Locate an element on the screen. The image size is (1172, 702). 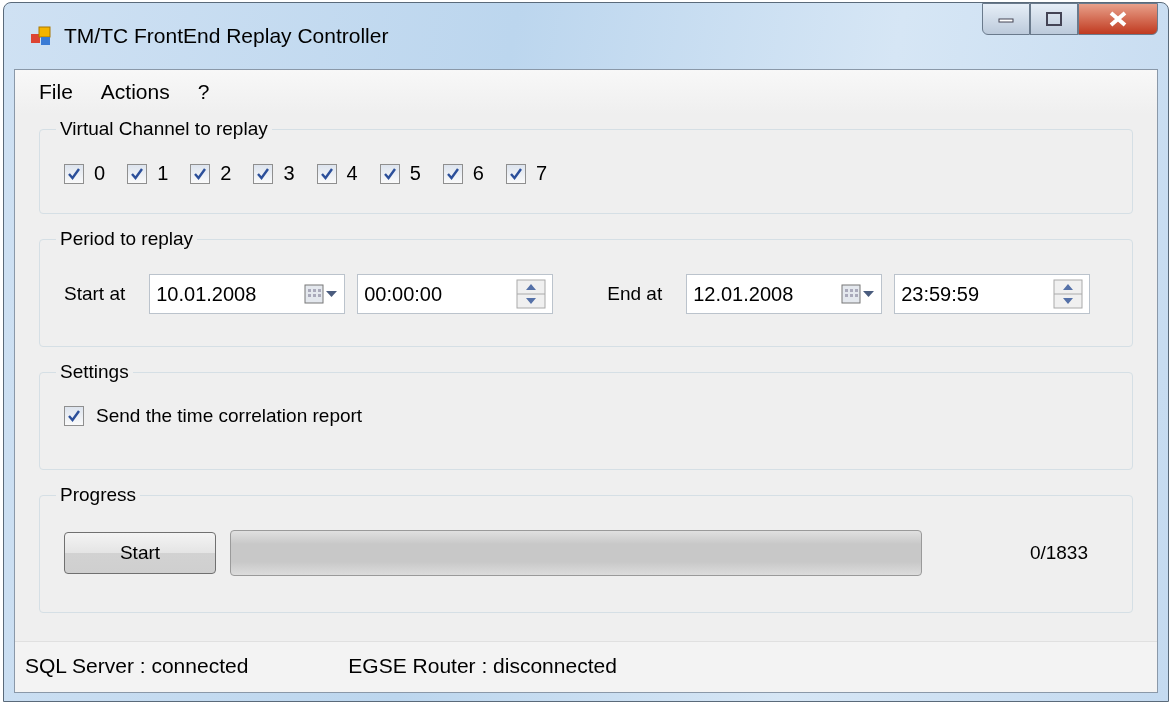
checkbox-label: 5 is located at coordinates (415, 173).